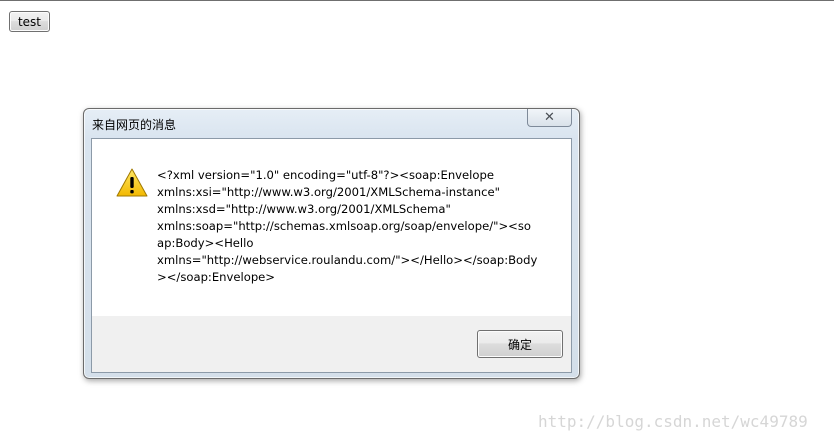 Image resolution: width=834 pixels, height=442 pixels. What do you see at coordinates (134, 125) in the screenshot?
I see `dialog-title: 来自网页的消息` at bounding box center [134, 125].